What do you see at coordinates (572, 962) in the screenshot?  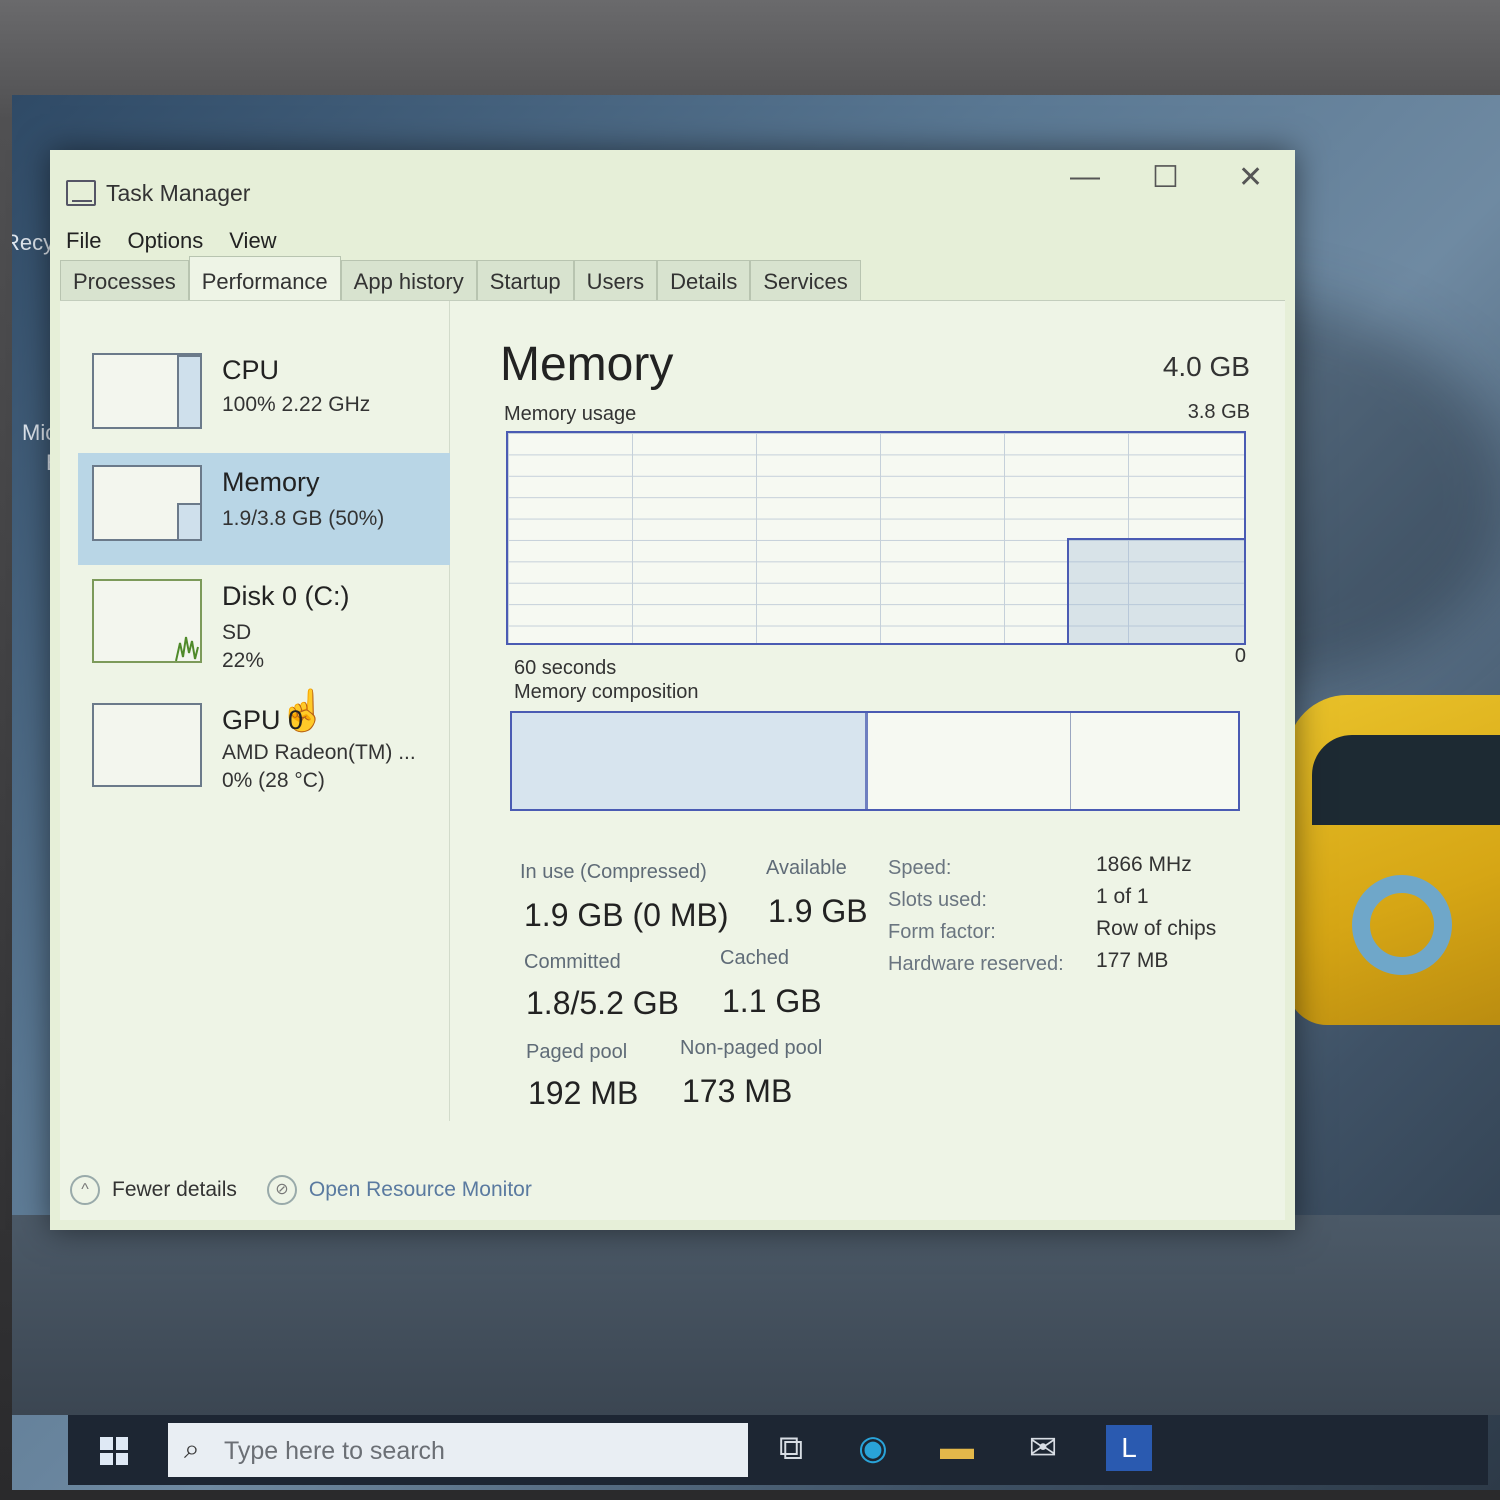 I see `committed-label: Committed` at bounding box center [572, 962].